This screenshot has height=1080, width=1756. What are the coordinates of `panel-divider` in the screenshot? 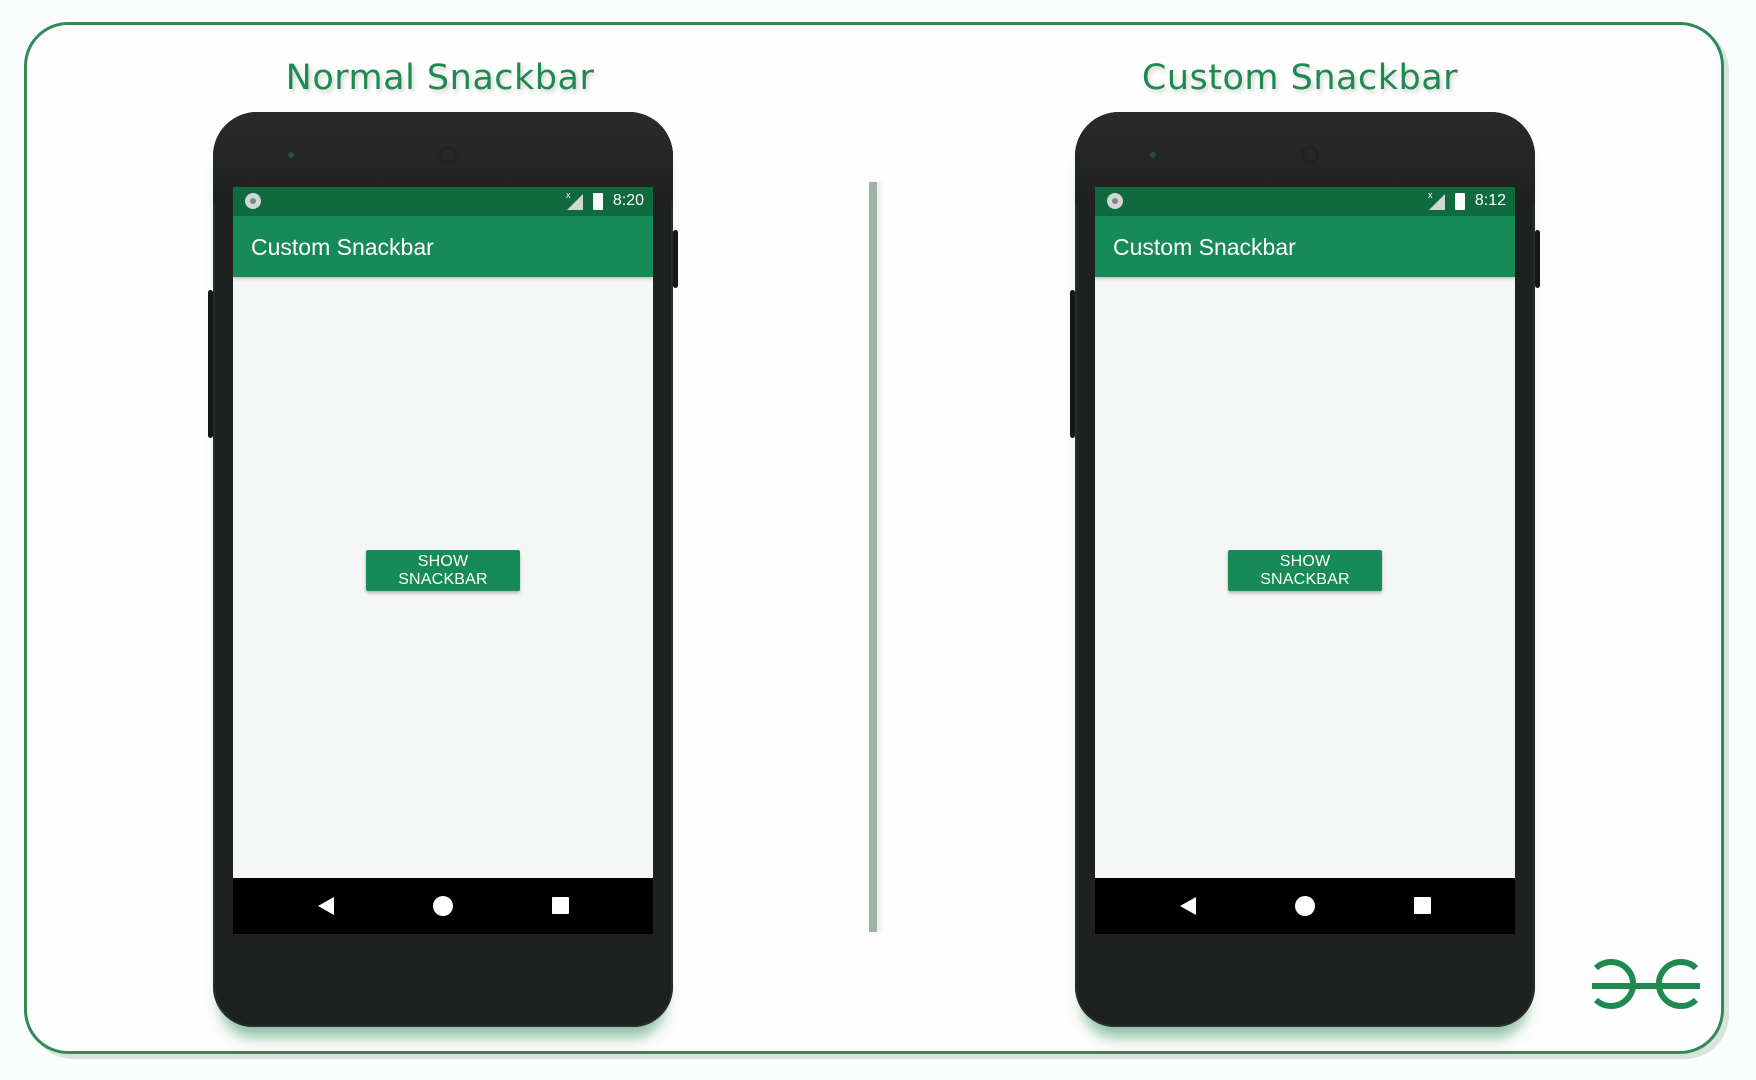 It's located at (873, 557).